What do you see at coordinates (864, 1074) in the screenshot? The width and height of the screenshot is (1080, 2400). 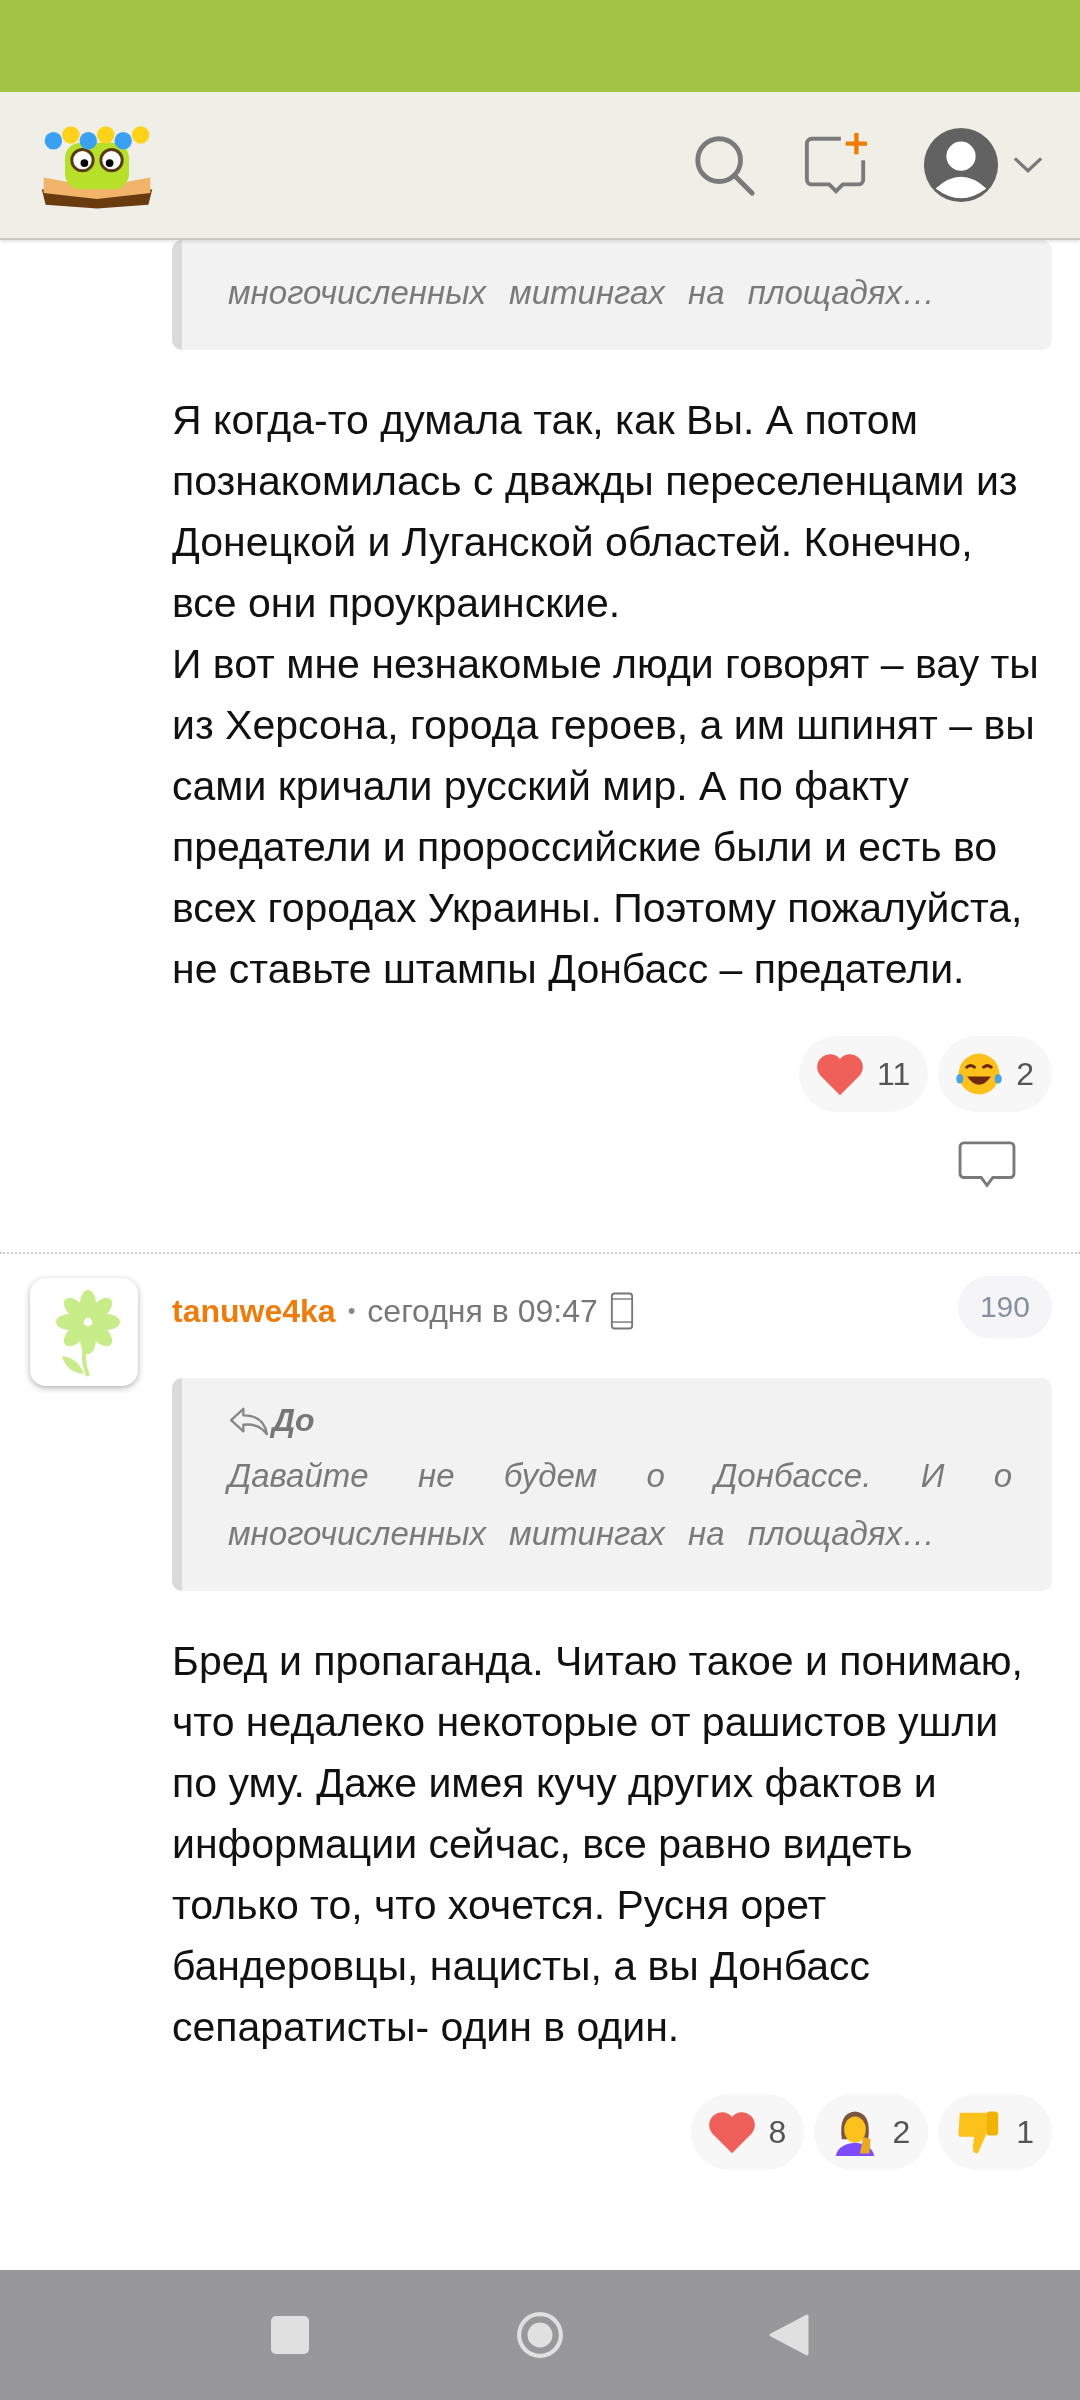 I see `reaction-button: 11` at bounding box center [864, 1074].